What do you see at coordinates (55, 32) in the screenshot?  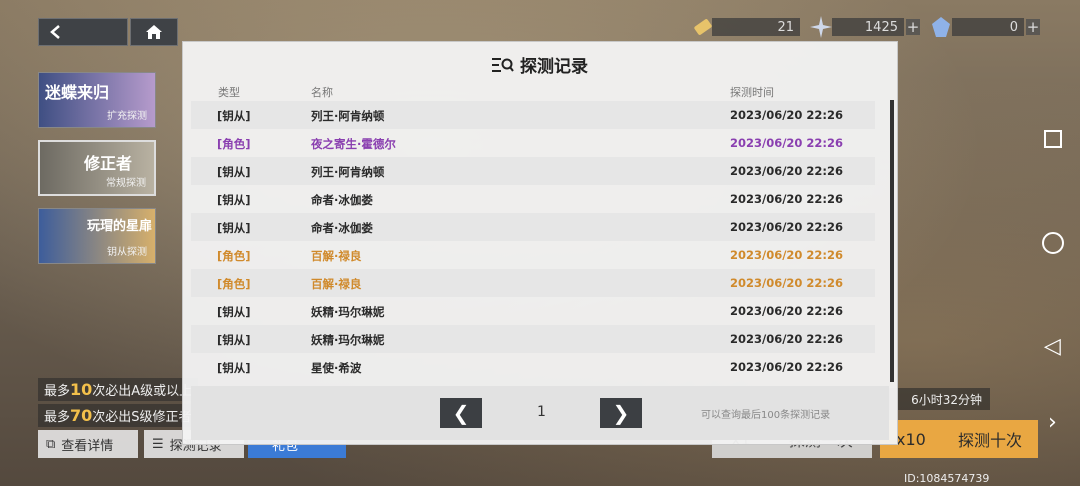 I see `back-arrow-icon` at bounding box center [55, 32].